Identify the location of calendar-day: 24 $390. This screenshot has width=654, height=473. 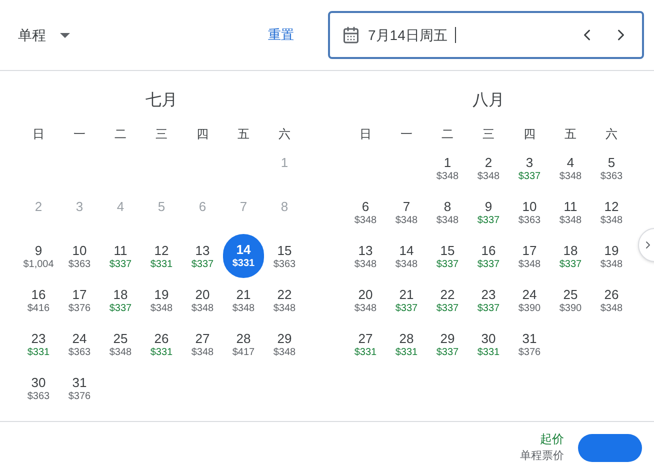
(529, 300).